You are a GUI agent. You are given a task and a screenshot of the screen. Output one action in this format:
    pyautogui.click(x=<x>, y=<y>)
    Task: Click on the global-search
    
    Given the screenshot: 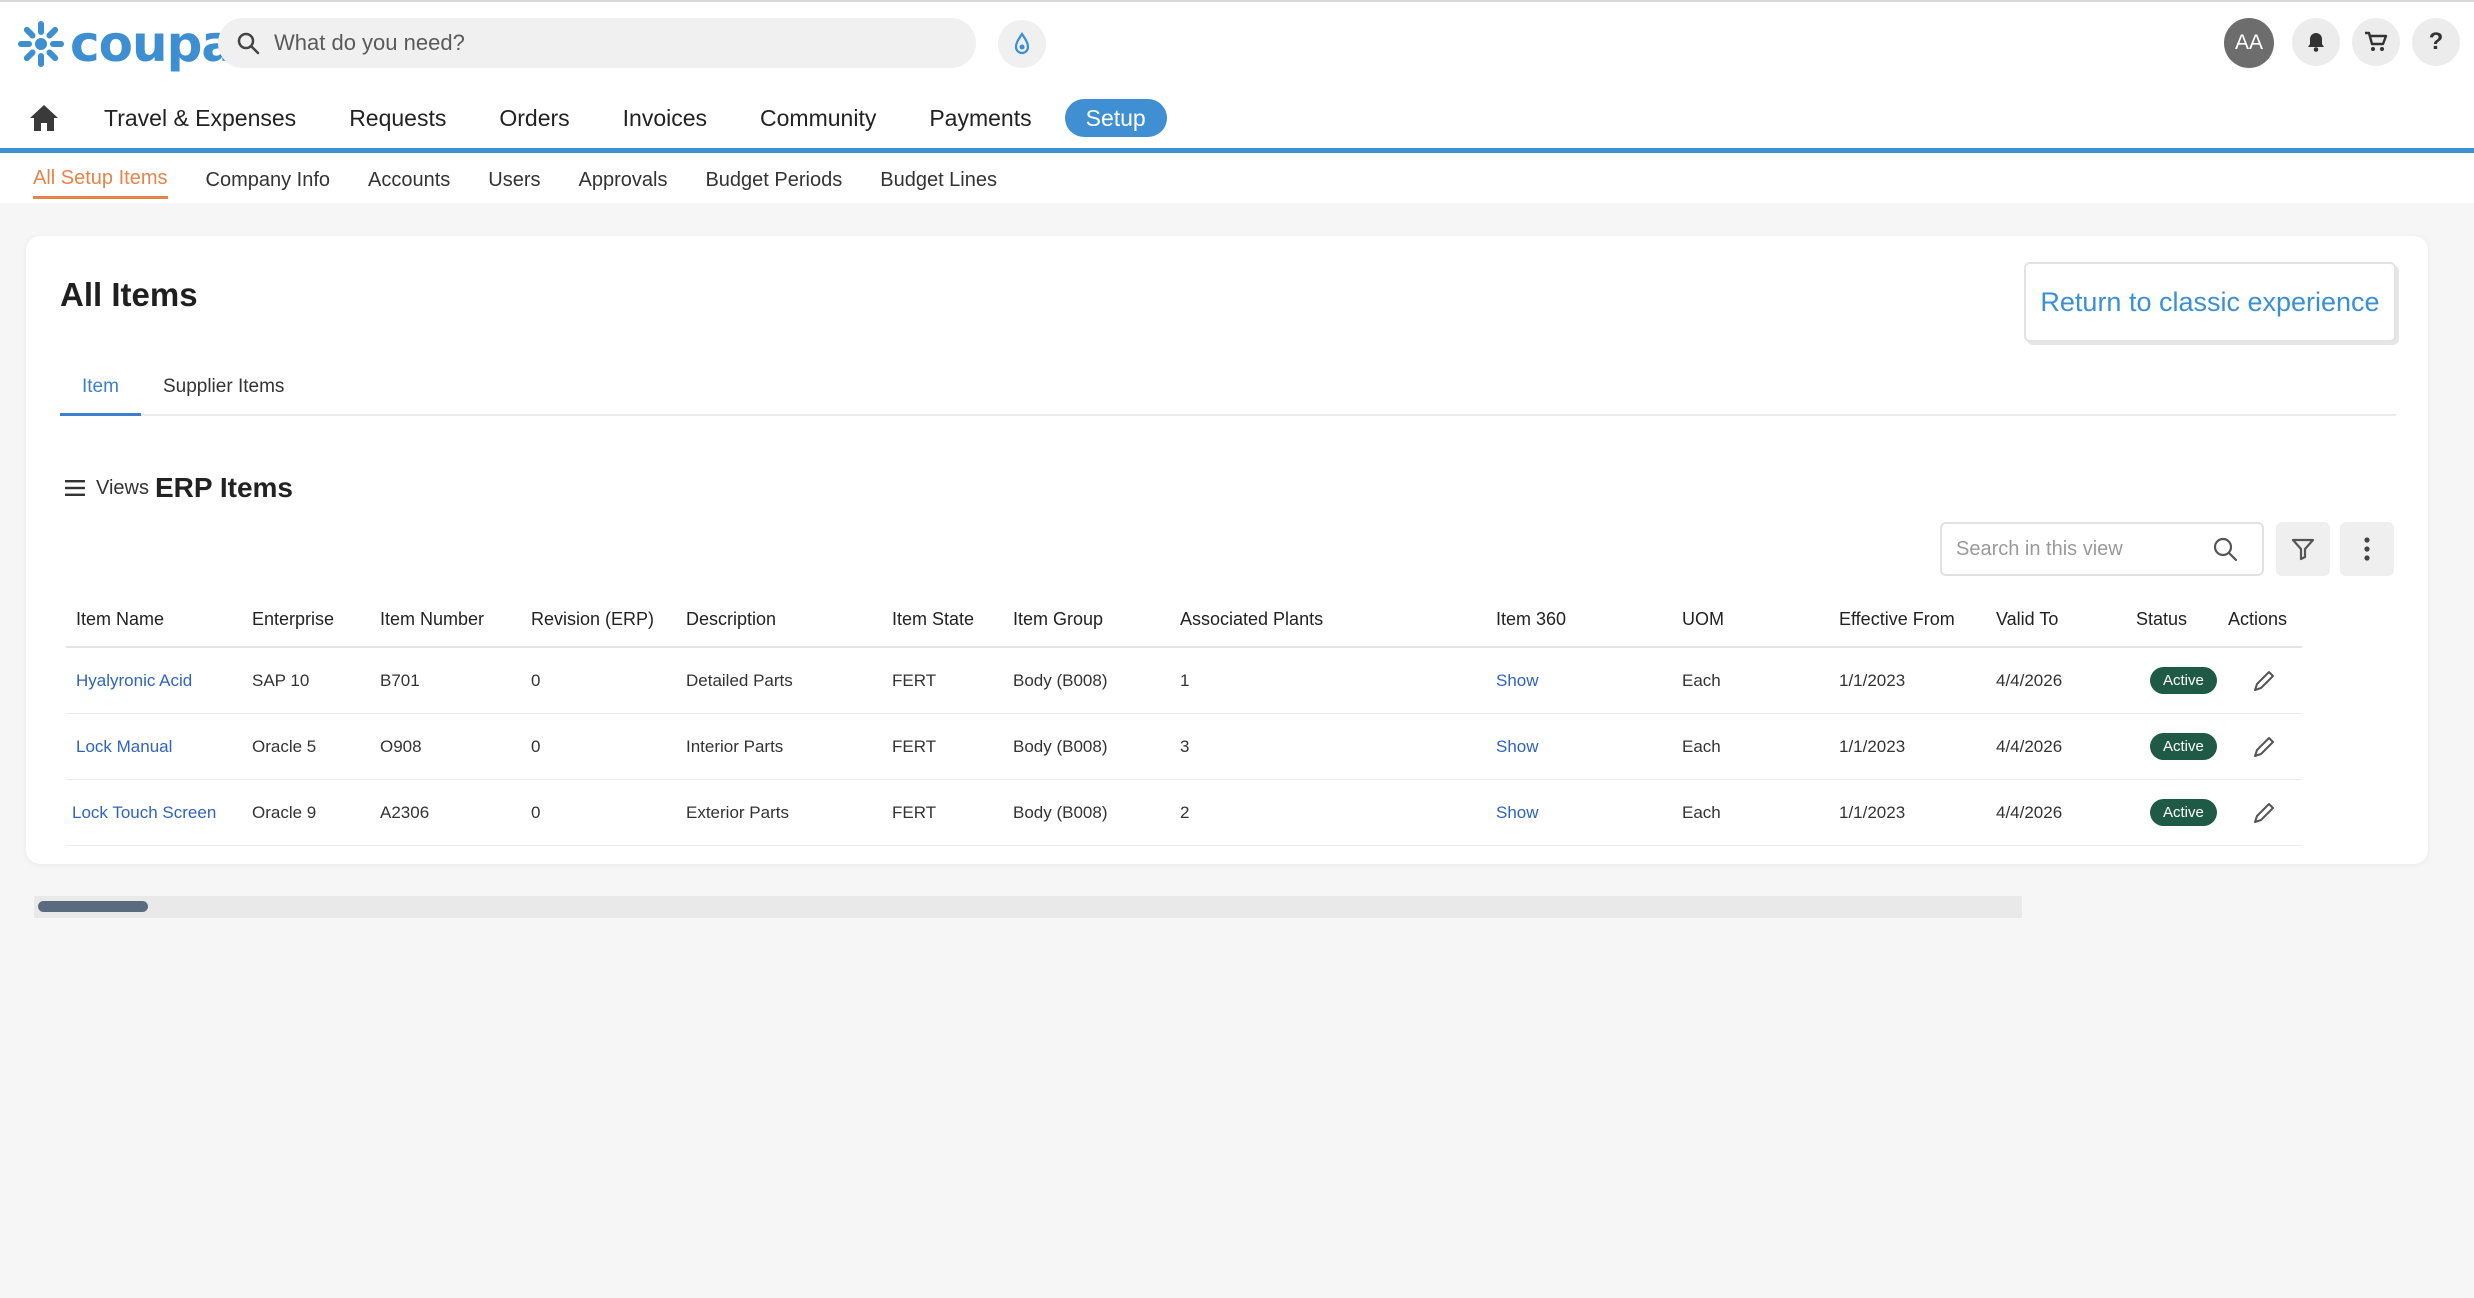 What is the action you would take?
    pyautogui.click(x=597, y=43)
    